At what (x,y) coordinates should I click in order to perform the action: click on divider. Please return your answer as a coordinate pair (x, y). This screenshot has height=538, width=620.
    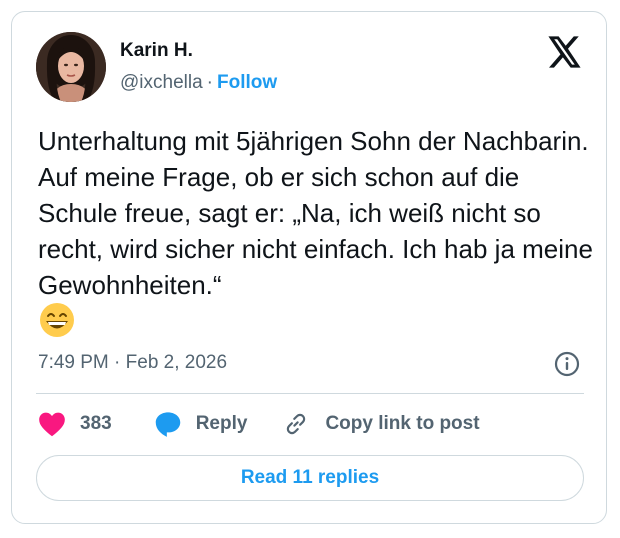
    Looking at the image, I should click on (310, 393).